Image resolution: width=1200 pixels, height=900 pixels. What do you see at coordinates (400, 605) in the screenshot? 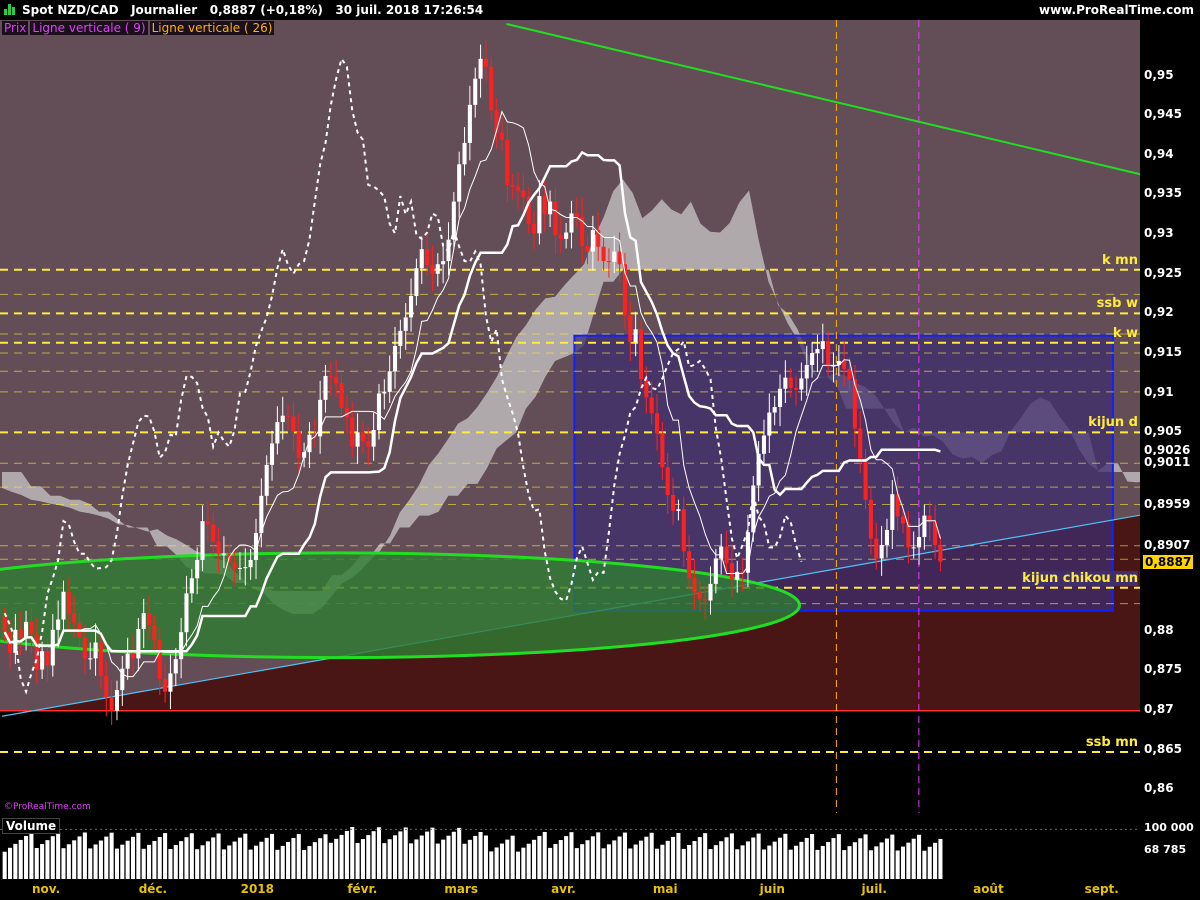
I see `highlight-ellipse` at bounding box center [400, 605].